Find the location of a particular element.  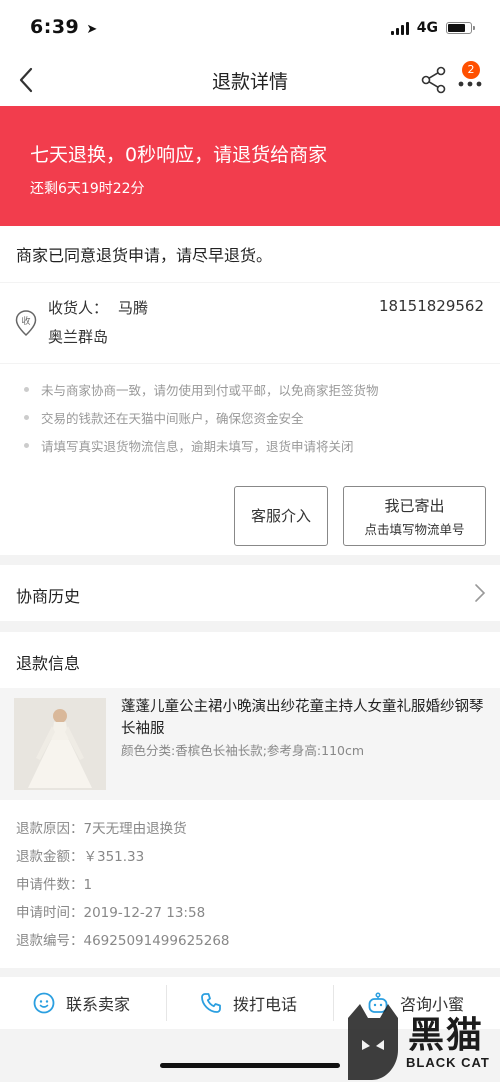

already-shipped-button: 我已寄出 点击填写物流单号 is located at coordinates (414, 516).